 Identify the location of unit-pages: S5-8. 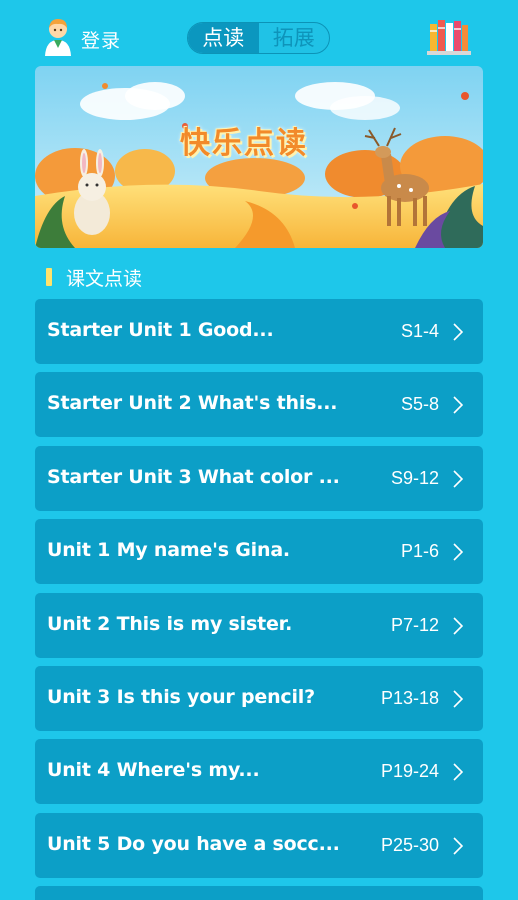
(419, 404).